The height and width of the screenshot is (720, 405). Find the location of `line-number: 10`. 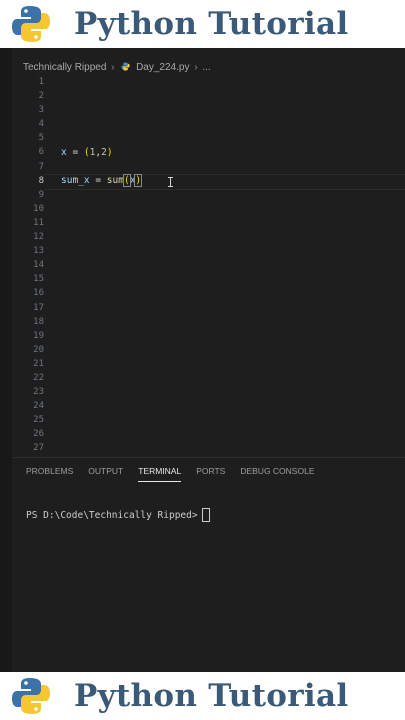

line-number: 10 is located at coordinates (38, 208).